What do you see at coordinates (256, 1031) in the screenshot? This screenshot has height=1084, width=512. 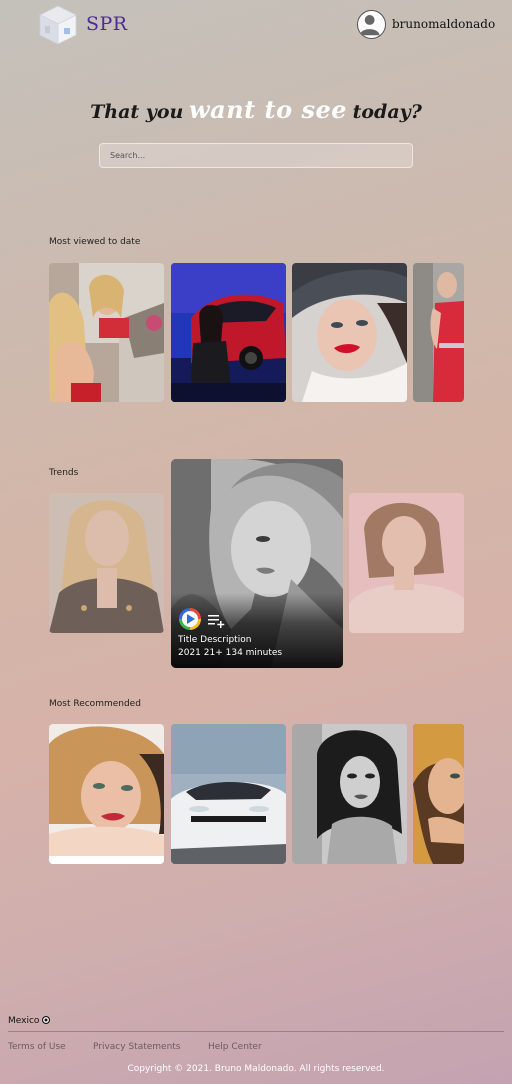 I see `footer-divider` at bounding box center [256, 1031].